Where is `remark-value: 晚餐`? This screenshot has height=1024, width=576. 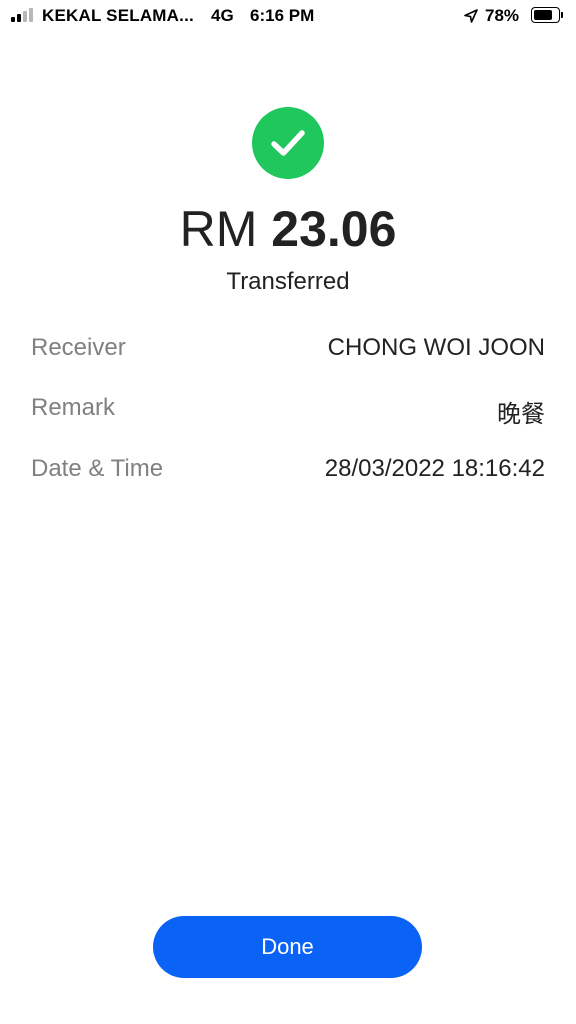
remark-value: 晚餐 is located at coordinates (521, 414).